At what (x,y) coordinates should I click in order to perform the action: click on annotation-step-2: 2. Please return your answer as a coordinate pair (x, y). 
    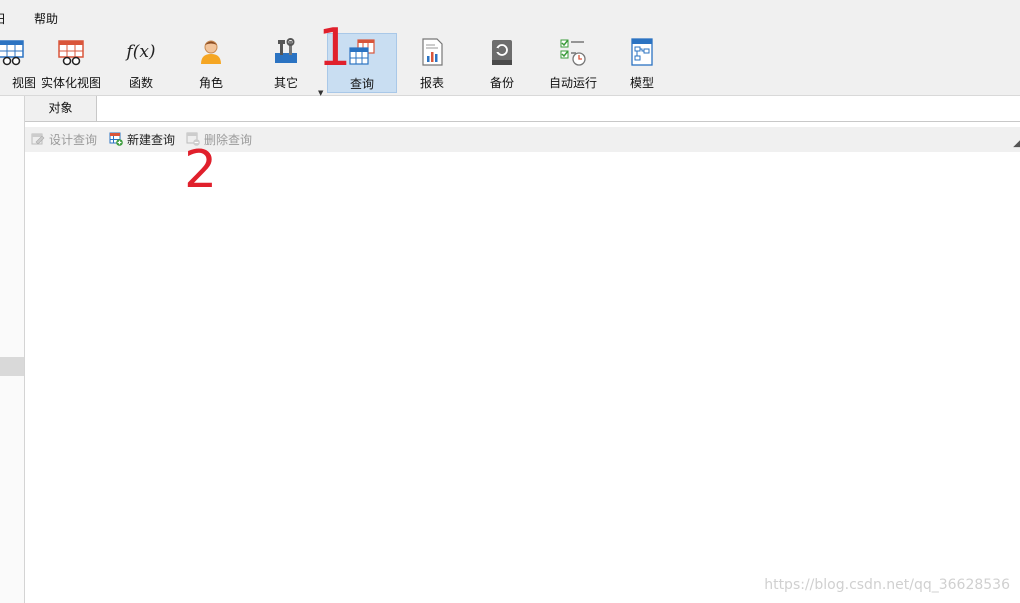
    Looking at the image, I should click on (201, 170).